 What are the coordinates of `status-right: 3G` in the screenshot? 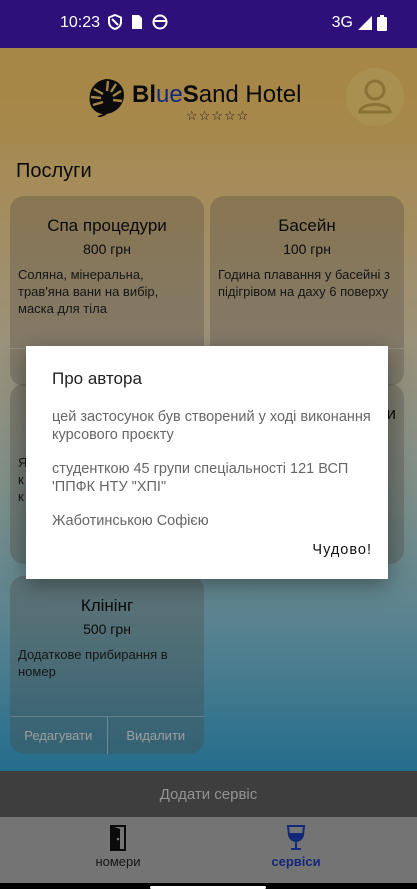 It's located at (359, 23).